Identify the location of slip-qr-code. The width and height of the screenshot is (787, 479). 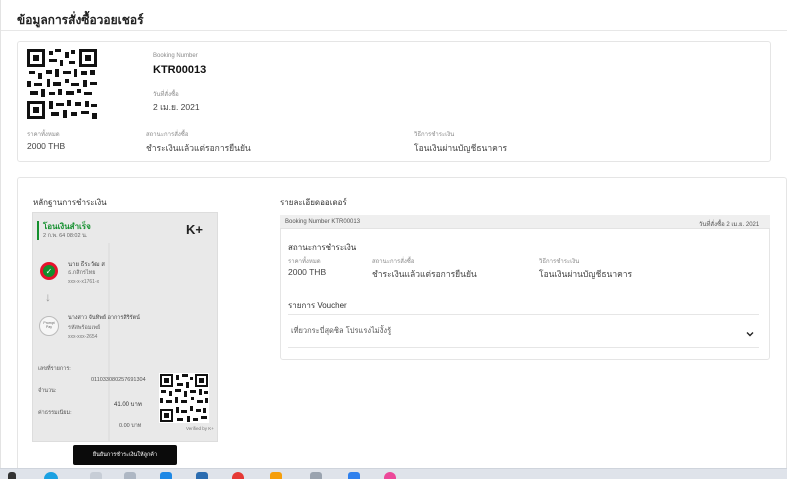
(184, 398).